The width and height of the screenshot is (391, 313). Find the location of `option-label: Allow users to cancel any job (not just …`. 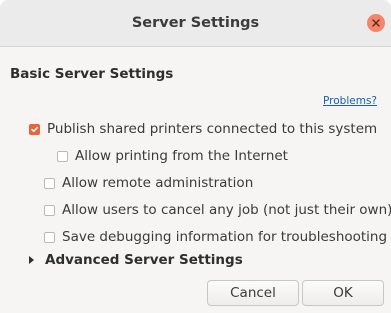

option-label: Allow users to cancel any job (not just … is located at coordinates (226, 210).